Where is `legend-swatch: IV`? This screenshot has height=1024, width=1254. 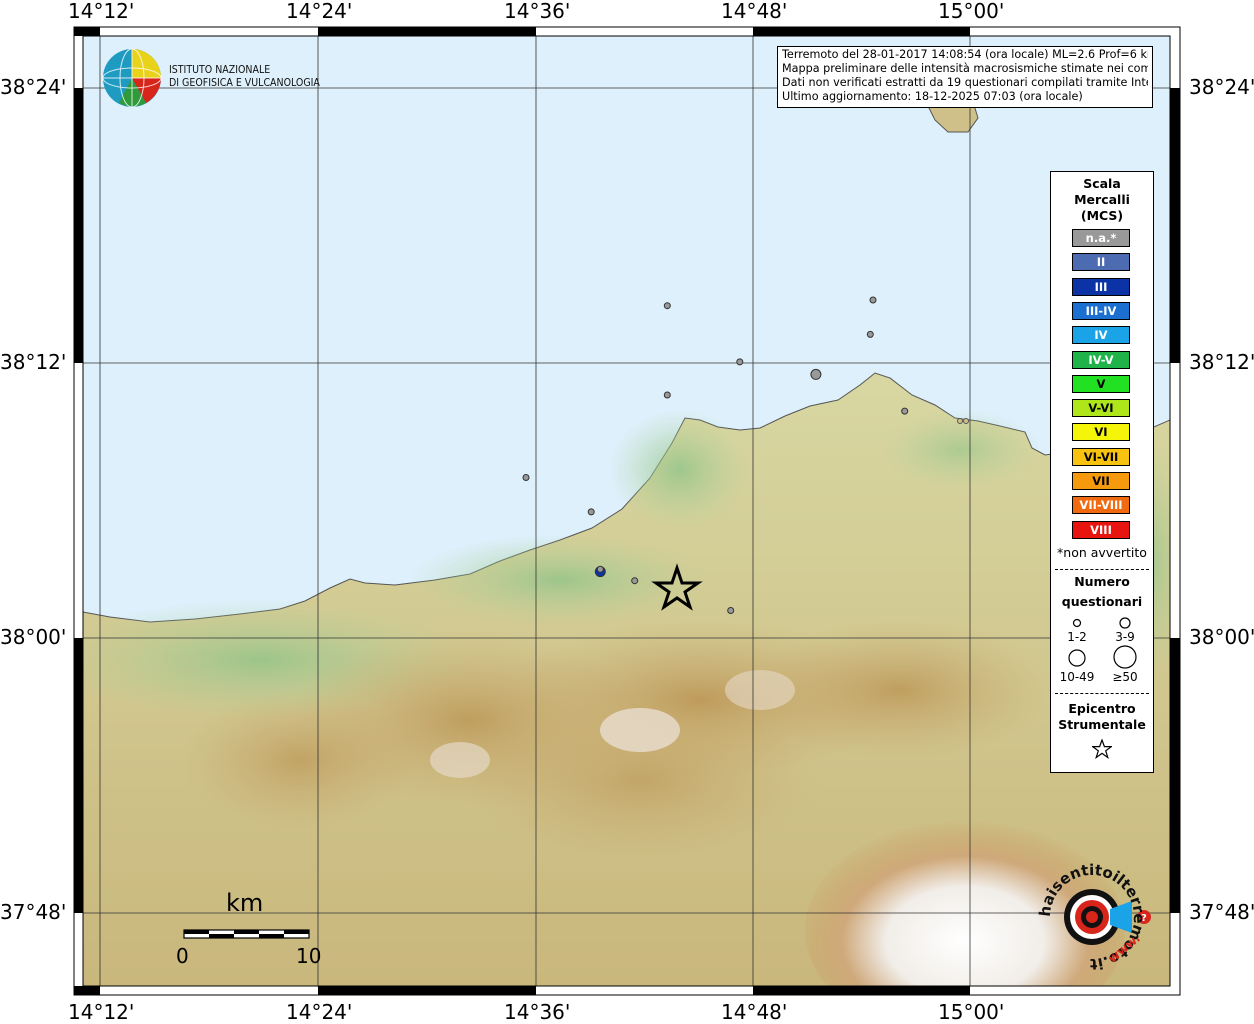 legend-swatch: IV is located at coordinates (1101, 335).